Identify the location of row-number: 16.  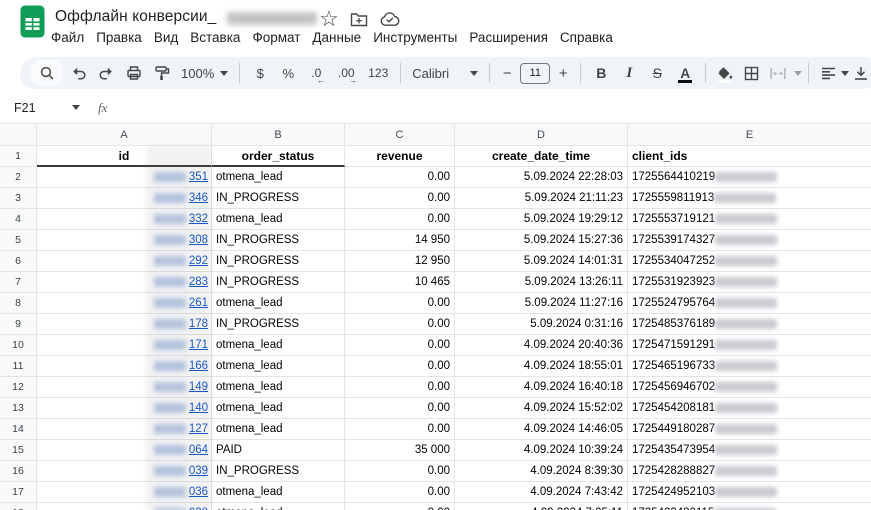
(18, 471).